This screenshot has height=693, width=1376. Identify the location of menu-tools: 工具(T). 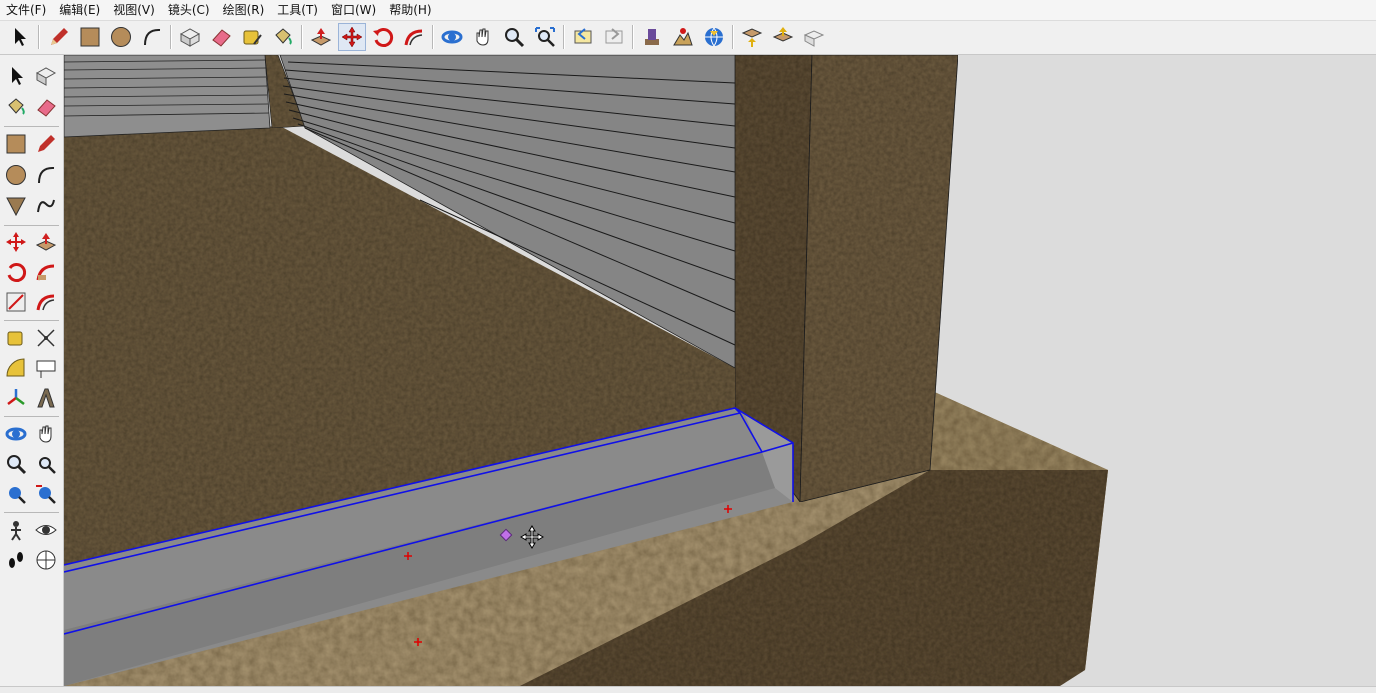
(298, 10).